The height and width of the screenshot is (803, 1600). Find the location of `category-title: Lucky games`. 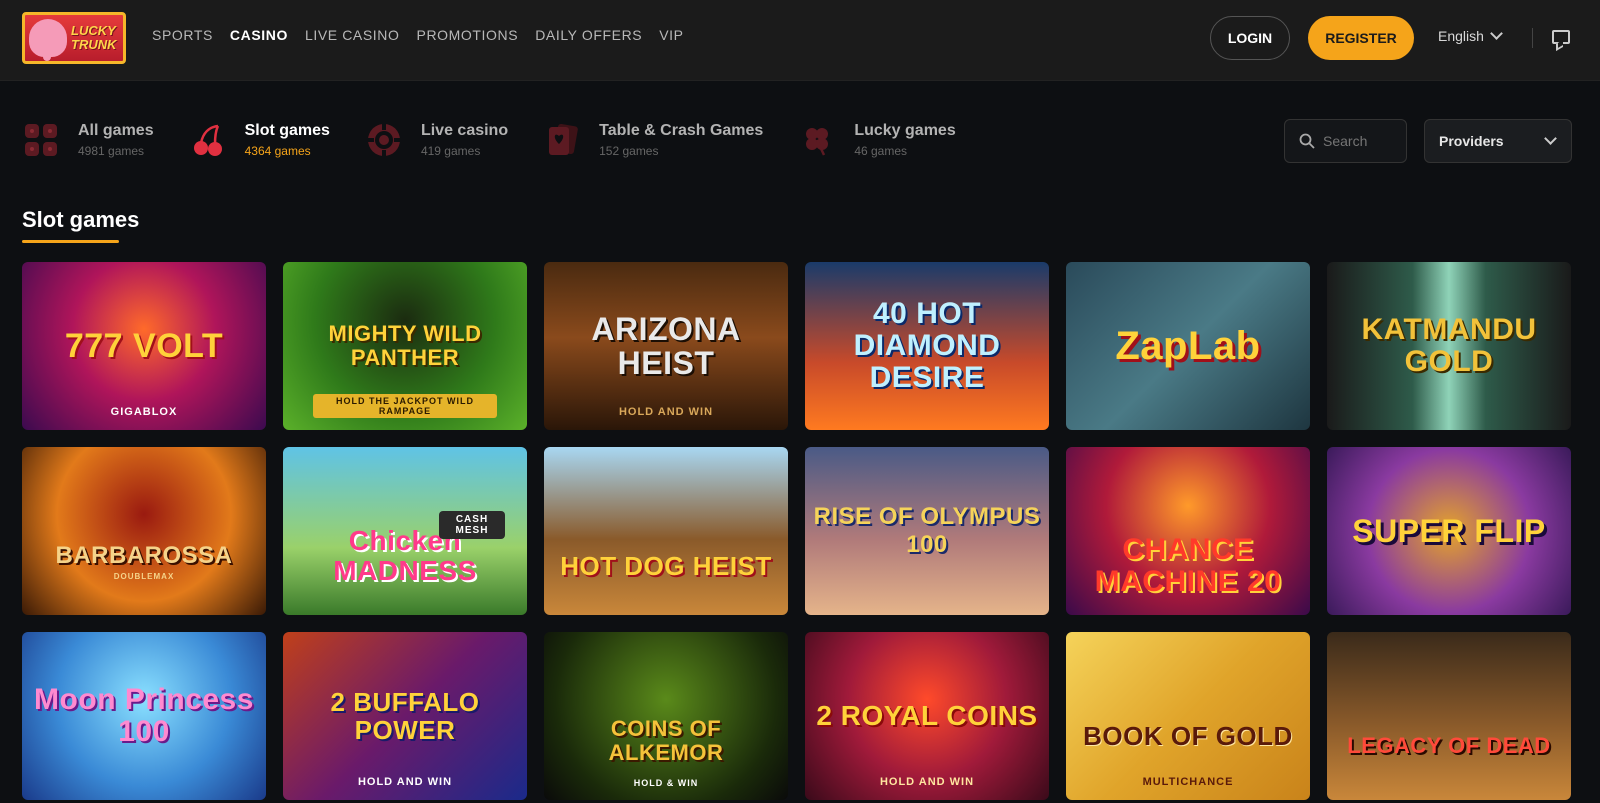

category-title: Lucky games is located at coordinates (905, 130).